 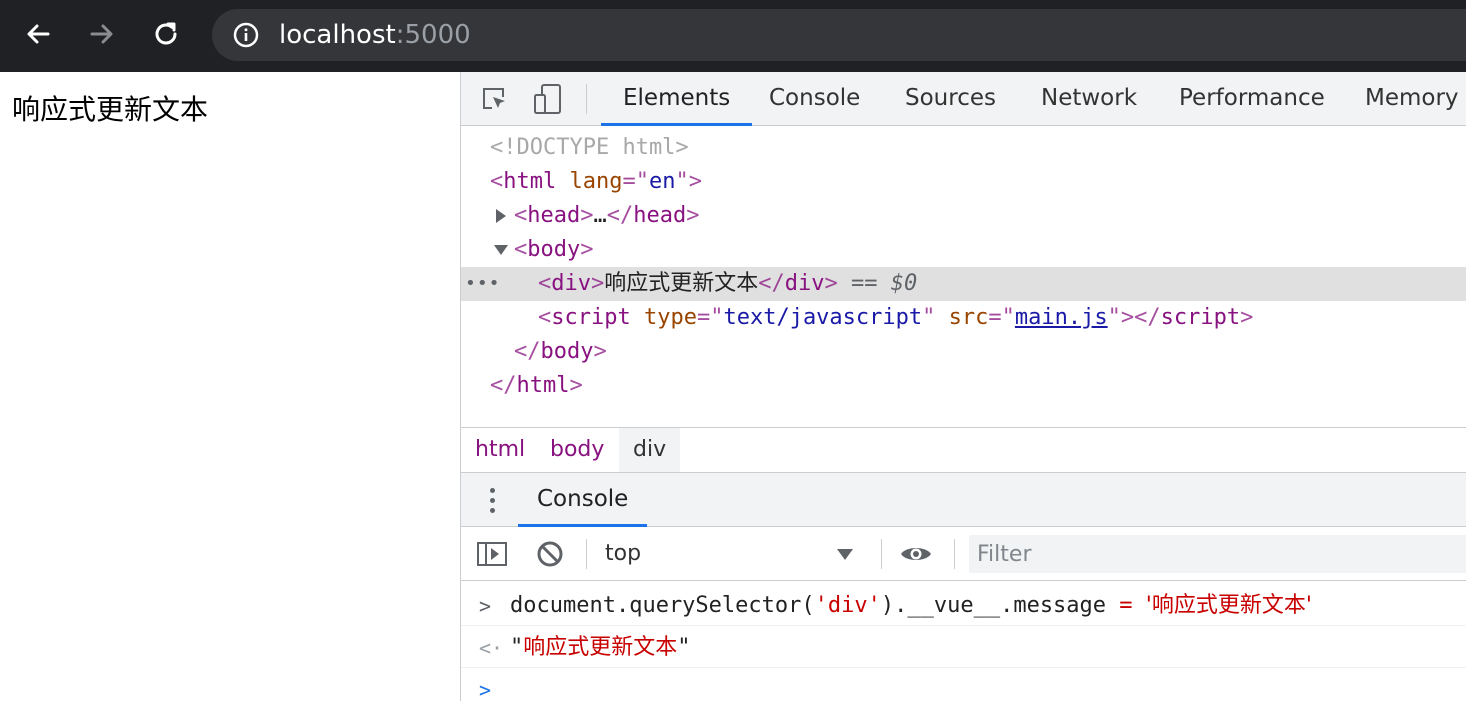 I want to click on arrow-left-icon, so click(x=38, y=34).